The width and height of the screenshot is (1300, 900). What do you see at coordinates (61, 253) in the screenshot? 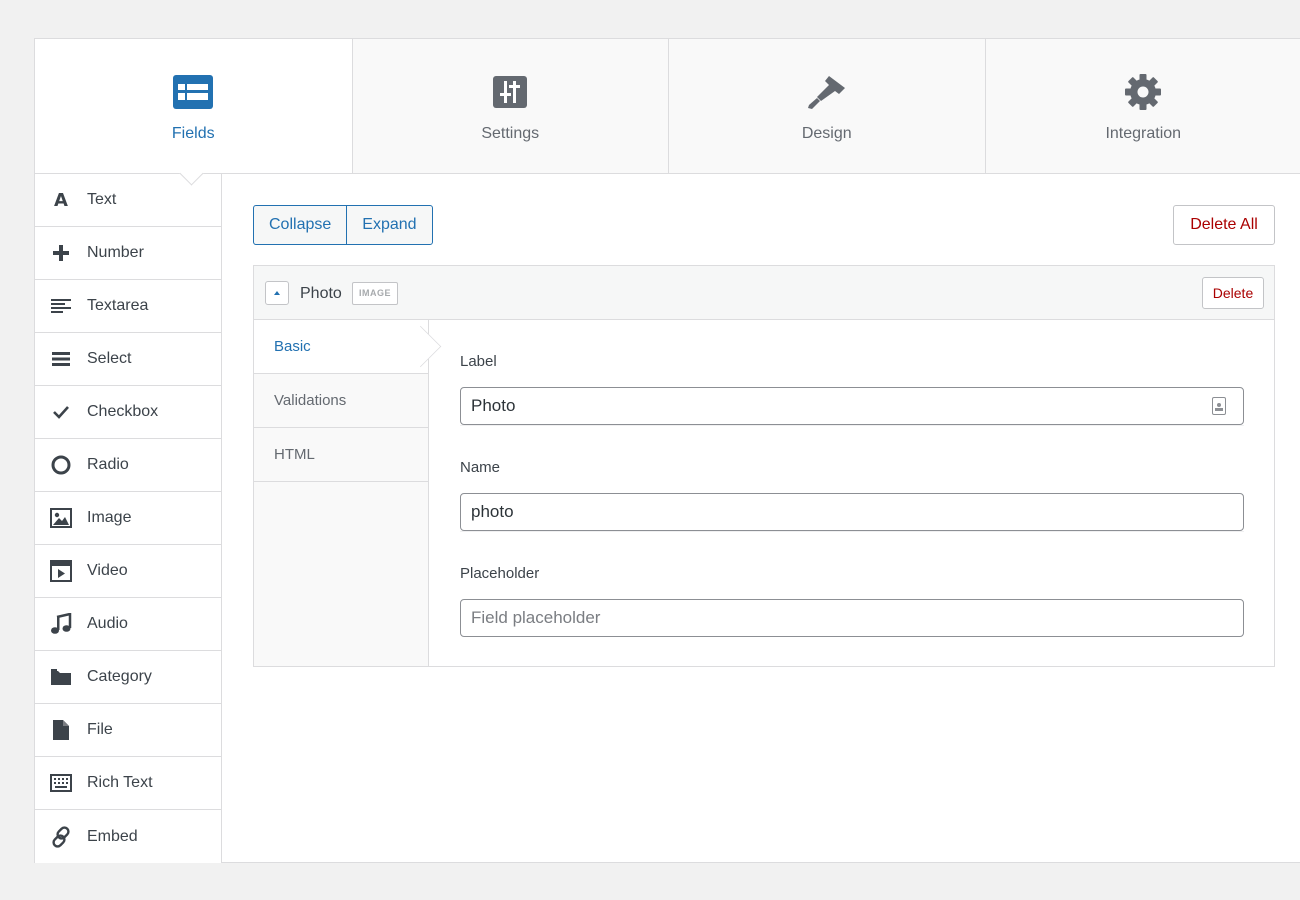
I see `plus-icon` at bounding box center [61, 253].